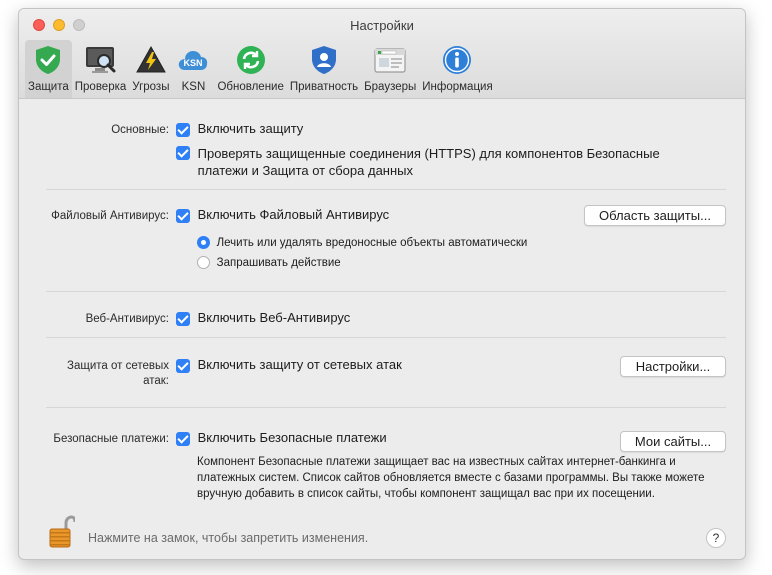  What do you see at coordinates (305, 170) in the screenshot?
I see `check-https-line-2: платежи и Защита от сбора данных` at bounding box center [305, 170].